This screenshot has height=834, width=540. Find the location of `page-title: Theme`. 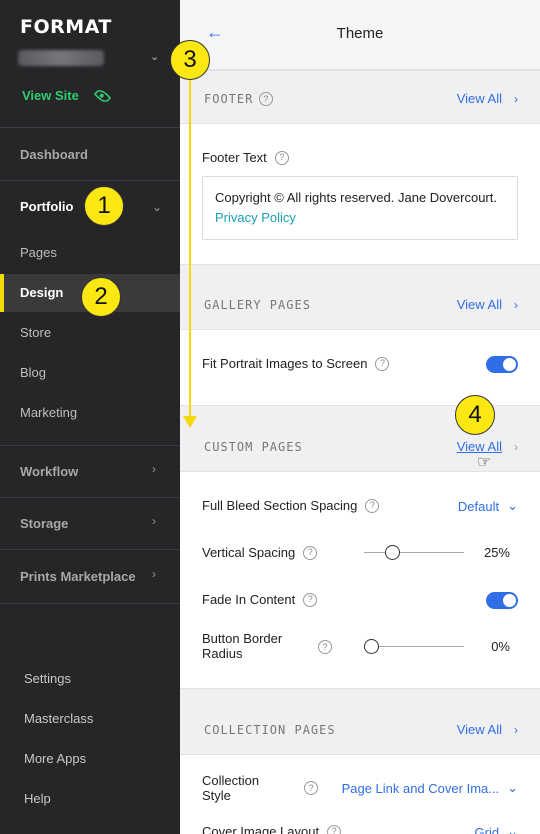

page-title: Theme is located at coordinates (360, 33).